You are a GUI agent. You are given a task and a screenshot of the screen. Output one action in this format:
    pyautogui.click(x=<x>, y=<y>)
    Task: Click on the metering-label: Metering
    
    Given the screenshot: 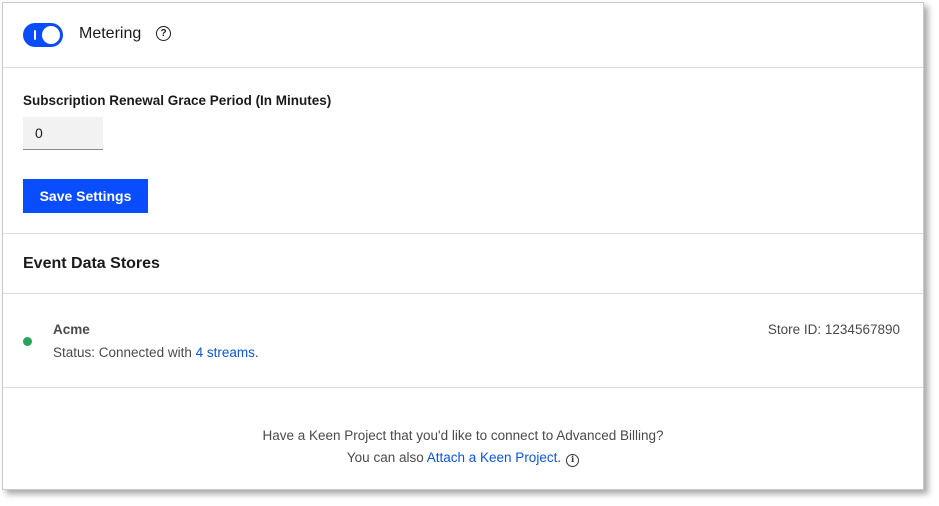 What is the action you would take?
    pyautogui.click(x=110, y=33)
    